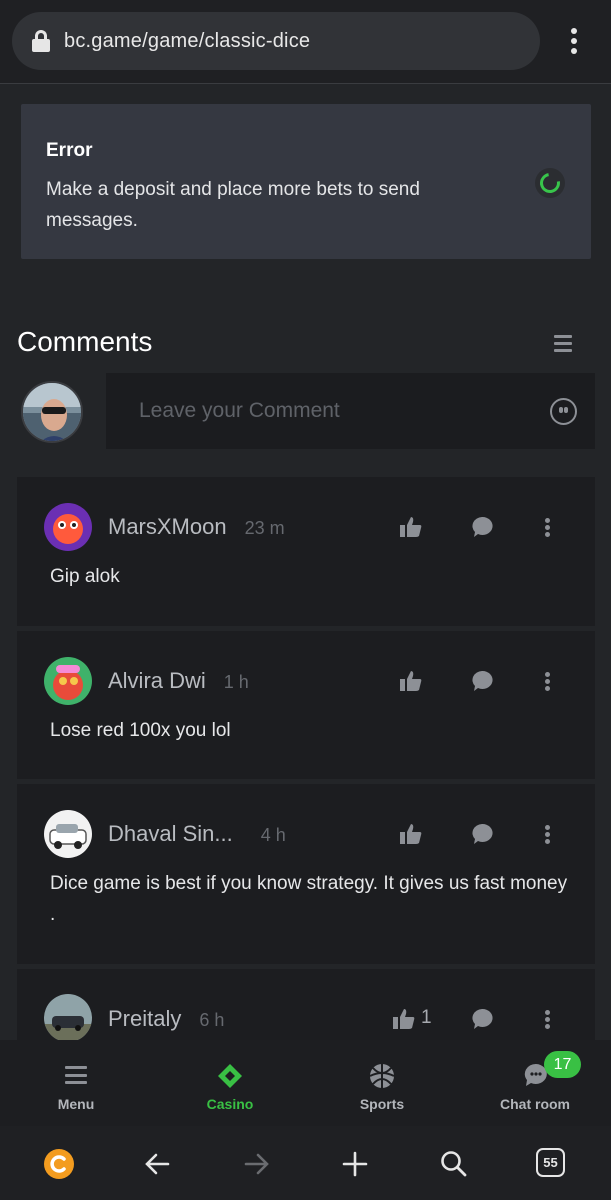 The height and width of the screenshot is (1200, 611). Describe the element at coordinates (256, 1164) in the screenshot. I see `forward-arrow-icon` at that location.